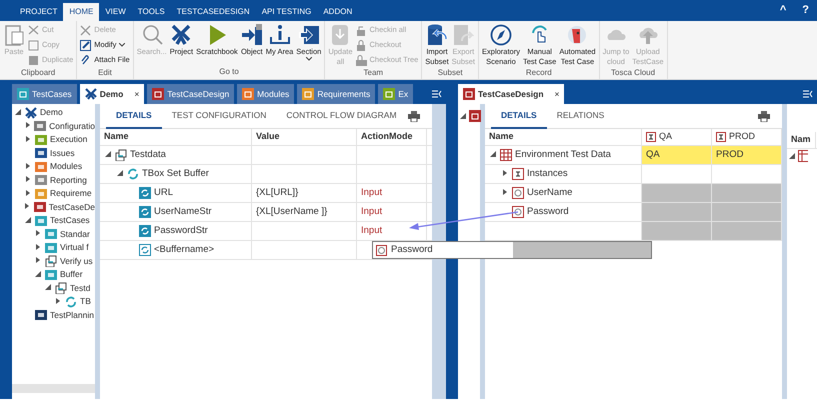 This screenshot has width=817, height=405. What do you see at coordinates (677, 155) in the screenshot?
I see `data-cell: QA` at bounding box center [677, 155].